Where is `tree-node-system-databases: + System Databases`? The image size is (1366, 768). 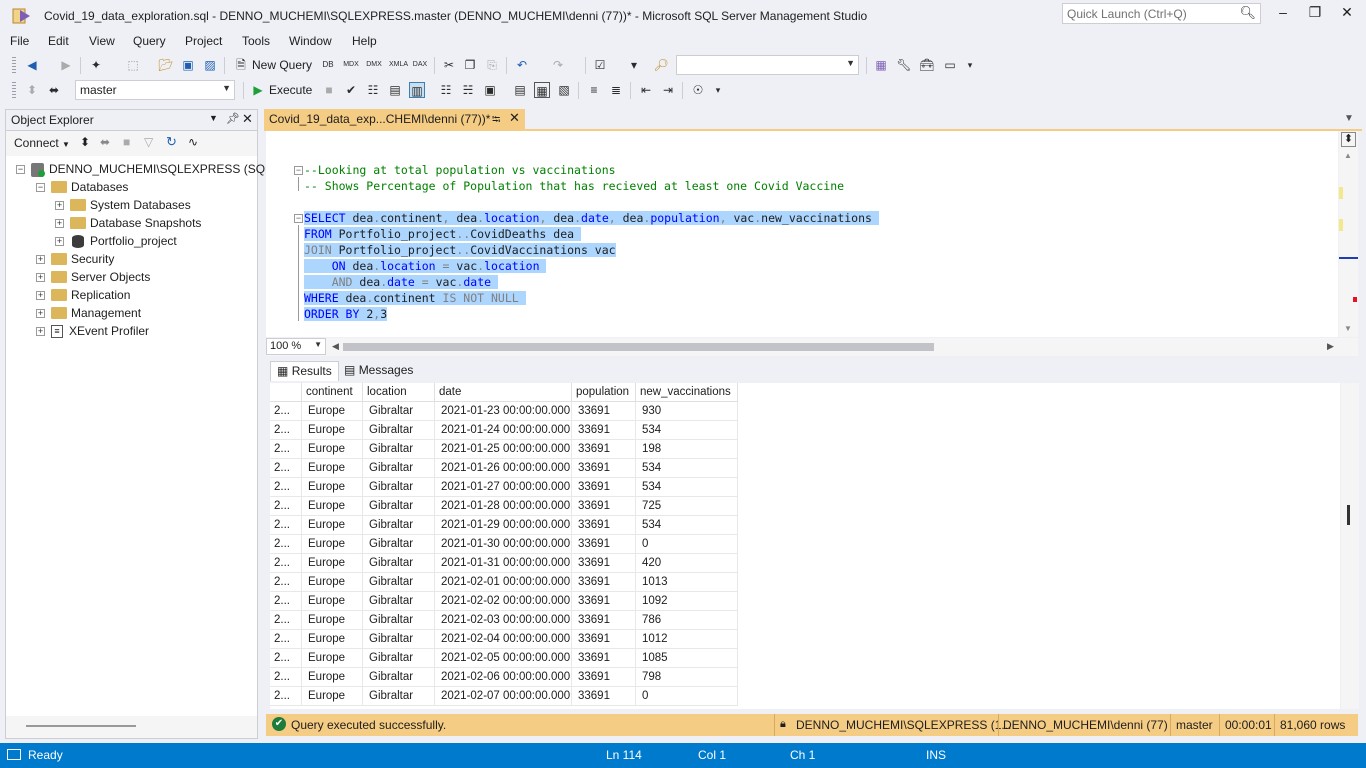
tree-node-system-databases: + System Databases is located at coordinates (123, 205).